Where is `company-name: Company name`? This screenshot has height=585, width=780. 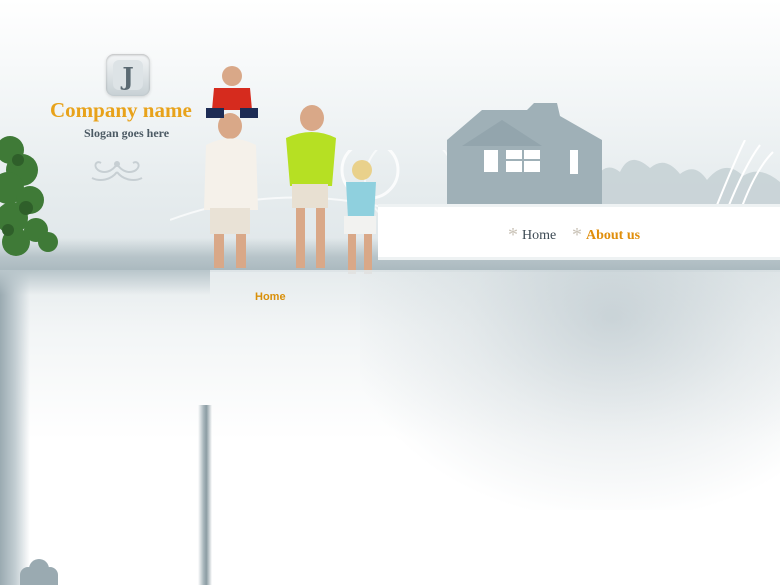
company-name: Company name is located at coordinates (121, 110).